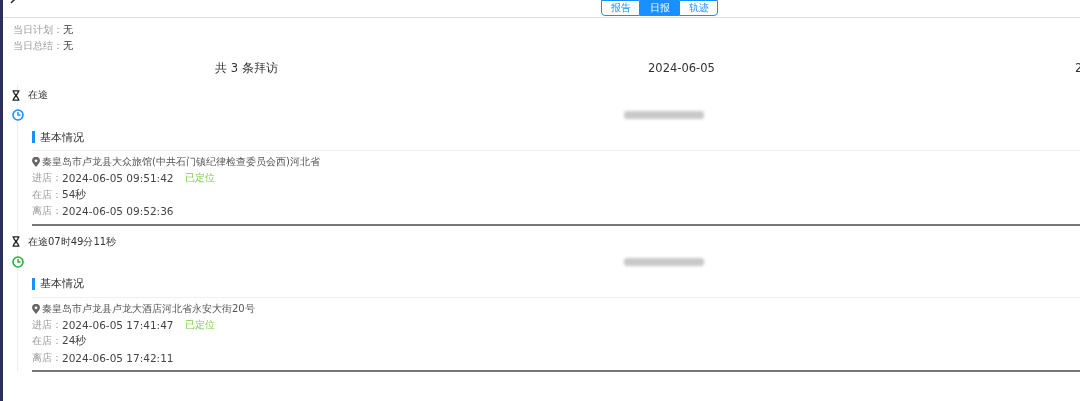 This screenshot has width=1080, height=401. Describe the element at coordinates (118, 324) in the screenshot. I see `field-value: 2024-06-05 17:41:47` at that location.